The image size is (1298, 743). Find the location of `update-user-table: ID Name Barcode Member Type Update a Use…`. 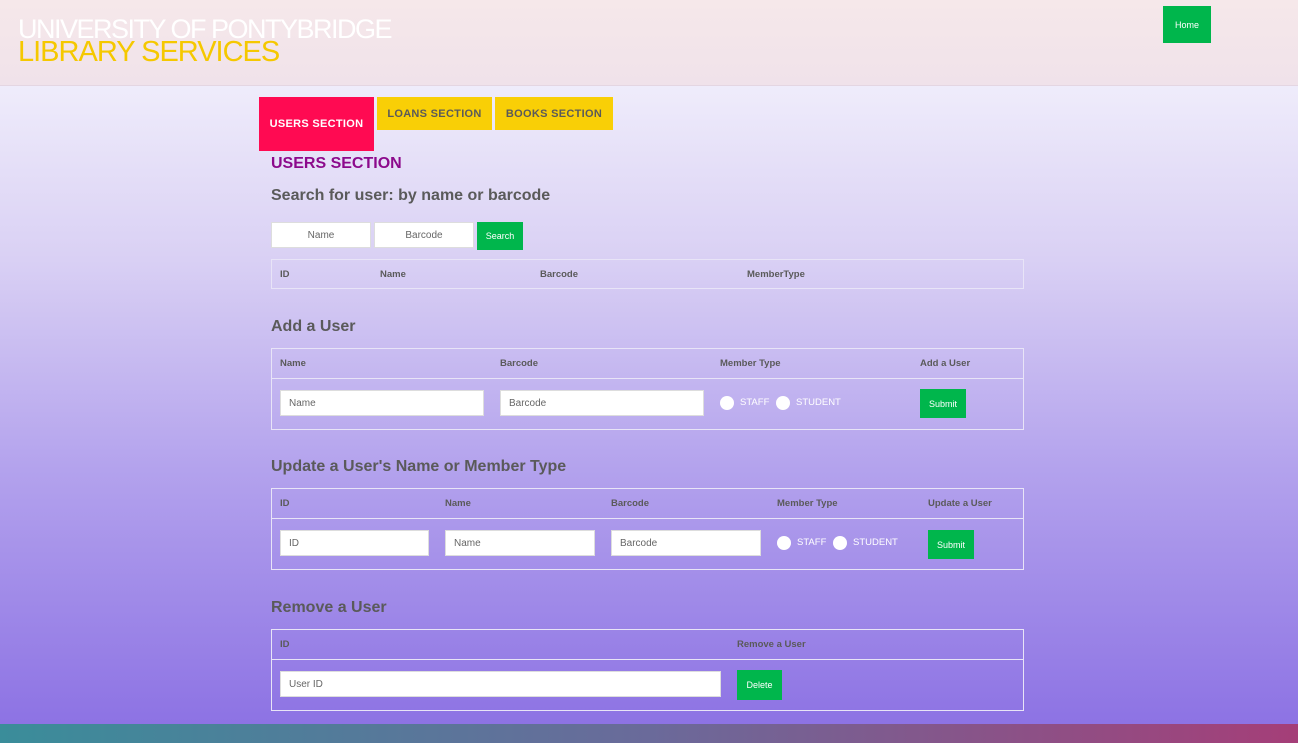

update-user-table: ID Name Barcode Member Type Update a Use… is located at coordinates (647, 529).